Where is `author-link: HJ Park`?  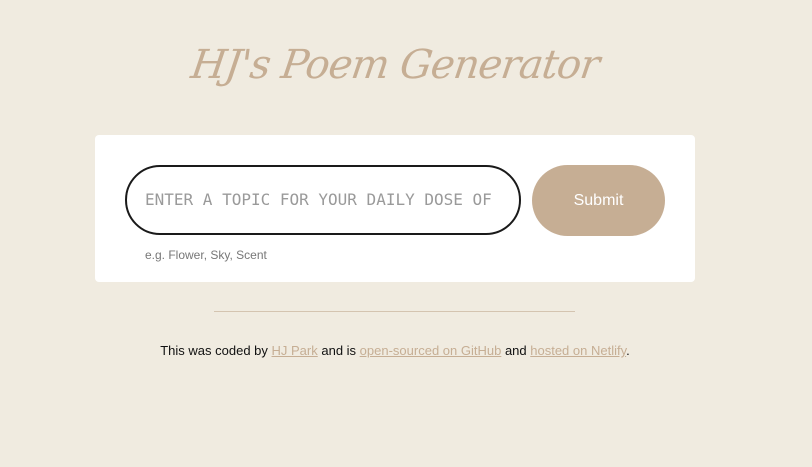
author-link: HJ Park is located at coordinates (295, 350).